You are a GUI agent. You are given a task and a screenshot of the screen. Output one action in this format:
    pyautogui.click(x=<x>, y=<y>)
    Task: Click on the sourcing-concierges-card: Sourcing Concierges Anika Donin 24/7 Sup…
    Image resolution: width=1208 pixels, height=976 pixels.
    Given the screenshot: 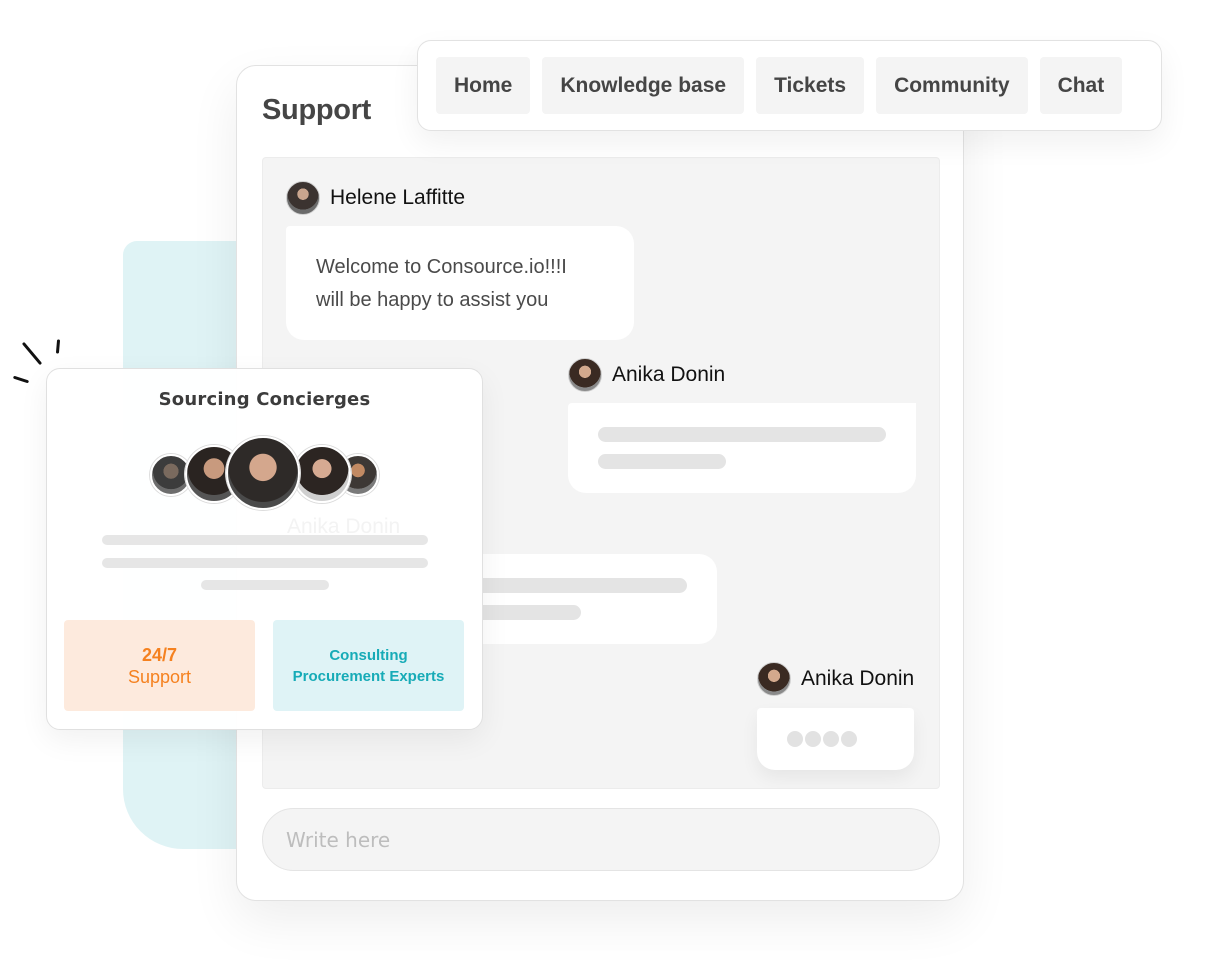 What is the action you would take?
    pyautogui.click(x=264, y=549)
    